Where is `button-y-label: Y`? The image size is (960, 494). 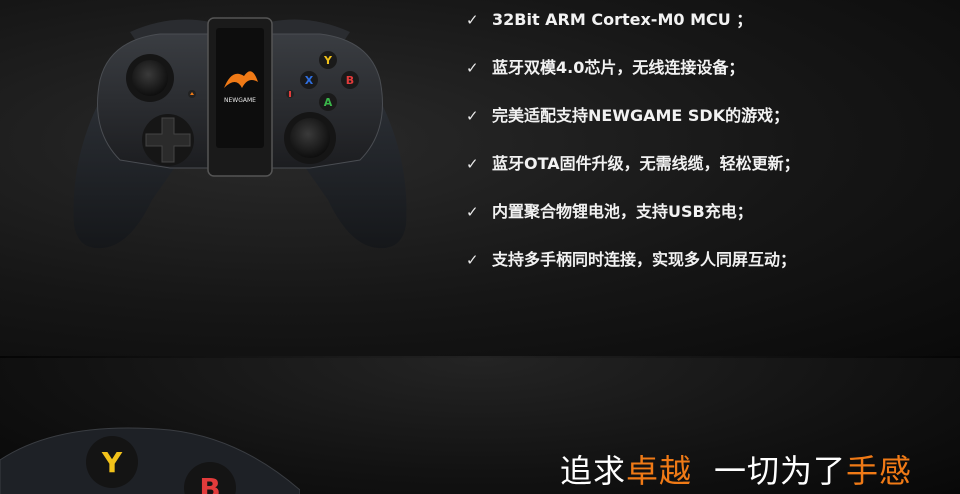 button-y-label: Y is located at coordinates (328, 60).